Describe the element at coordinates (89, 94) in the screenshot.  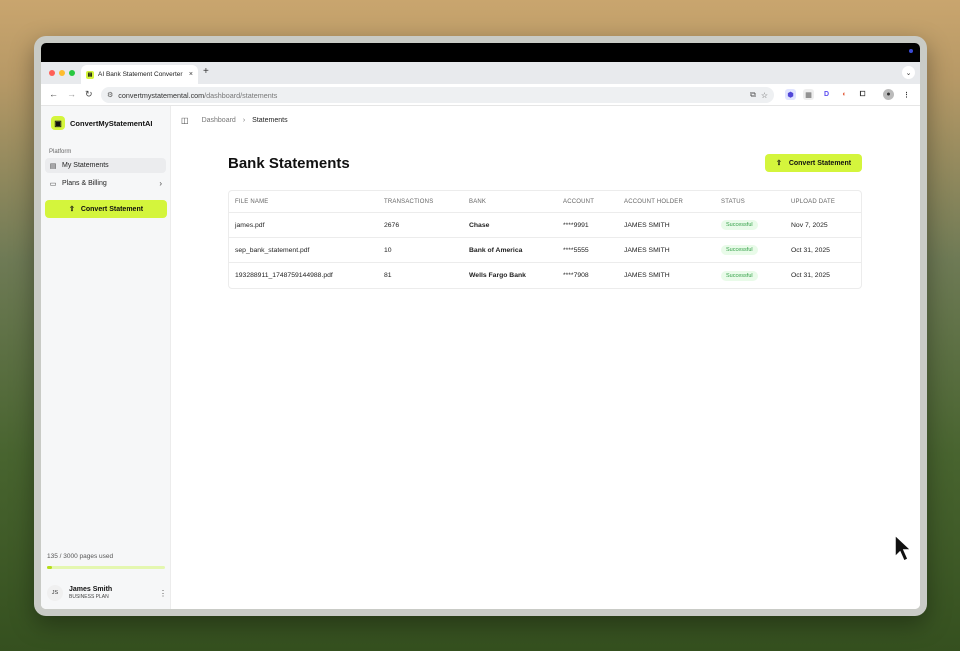
I see `reload-icon: ↻` at that location.